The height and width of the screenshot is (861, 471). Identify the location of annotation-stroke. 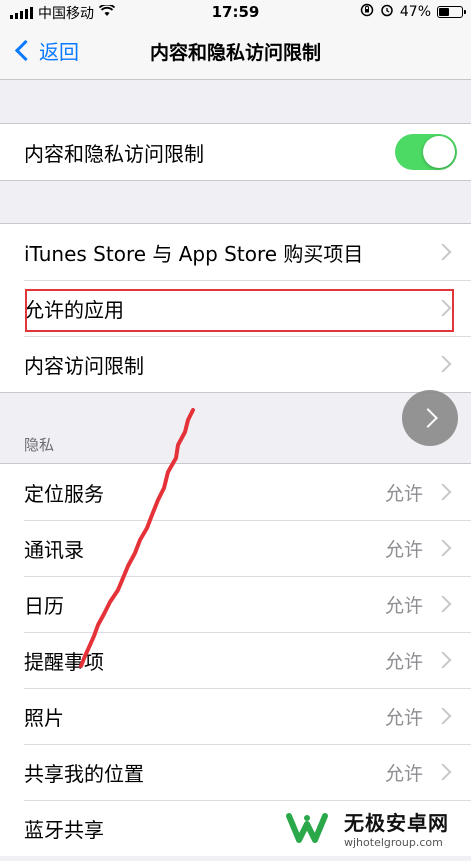
(137, 538).